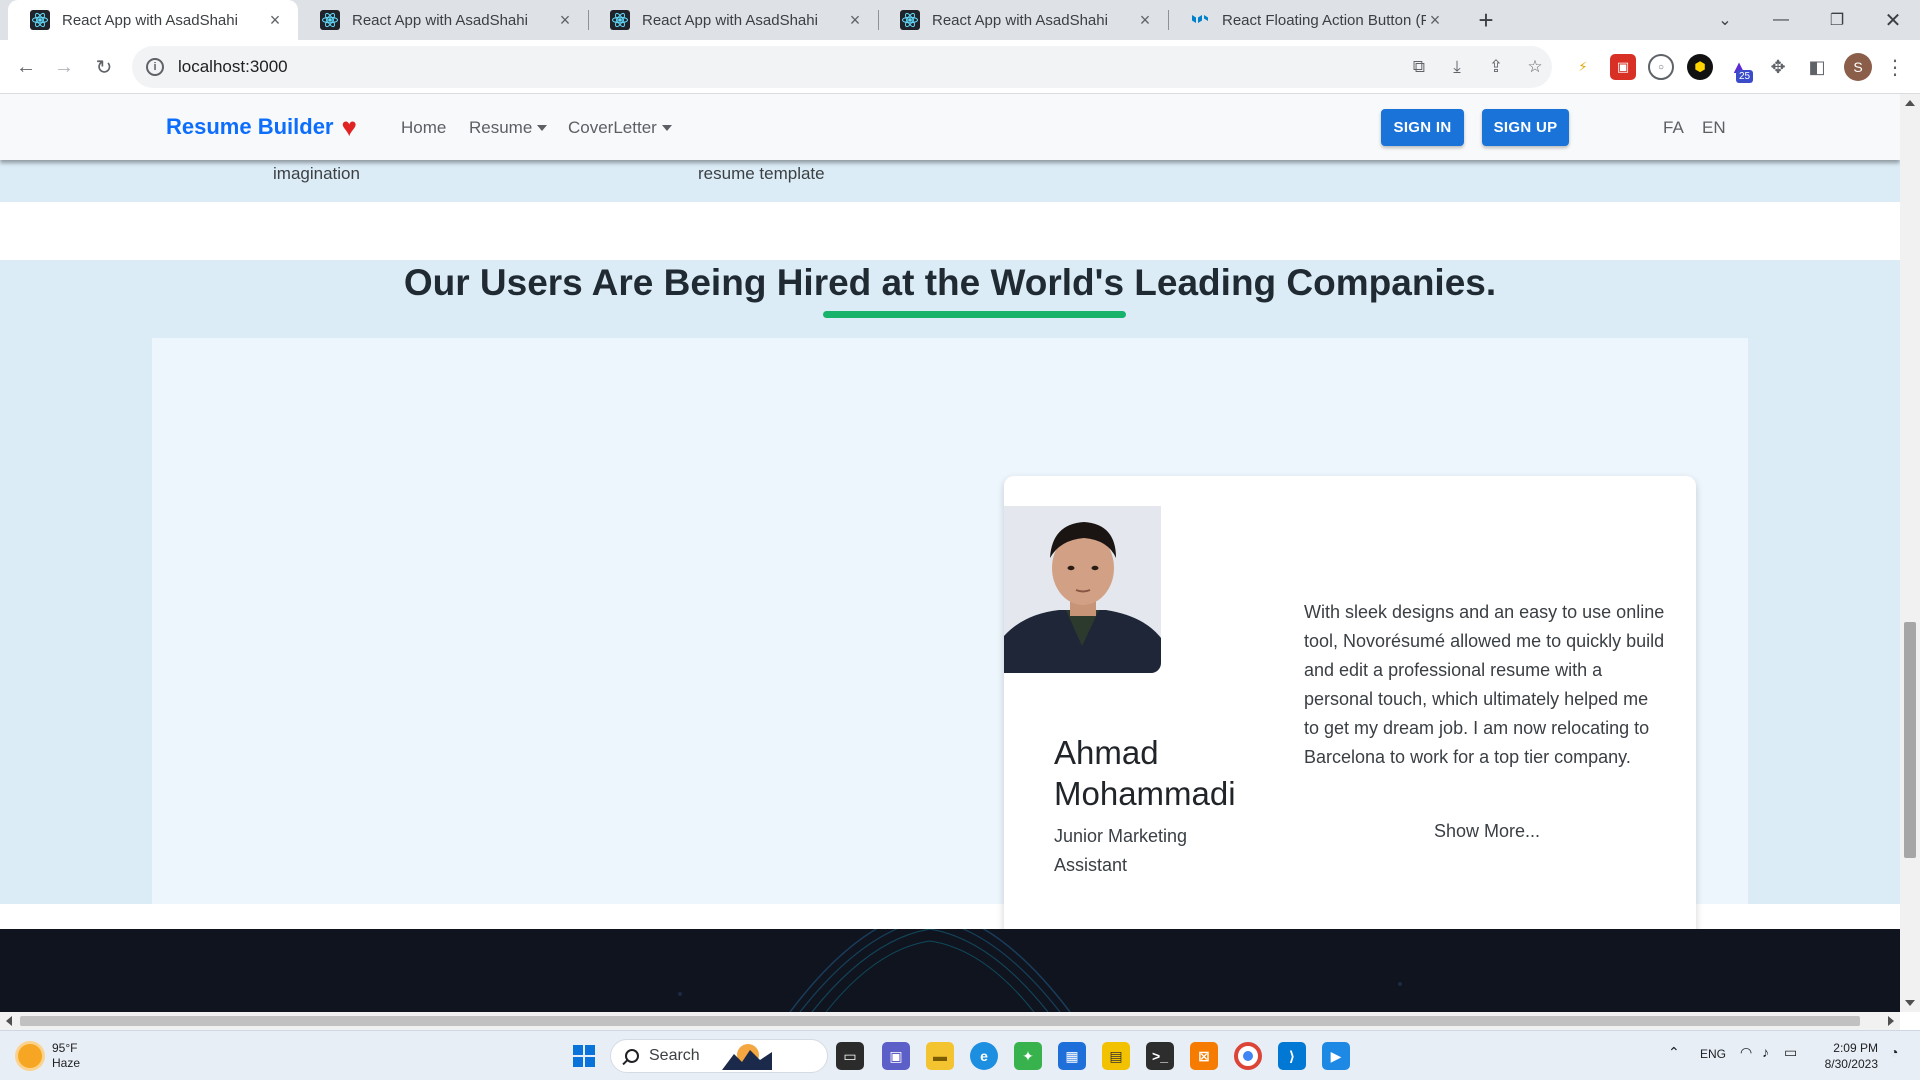 This screenshot has width=1920, height=1080. What do you see at coordinates (1028, 1056) in the screenshot?
I see `photos-app-icon: ✦` at bounding box center [1028, 1056].